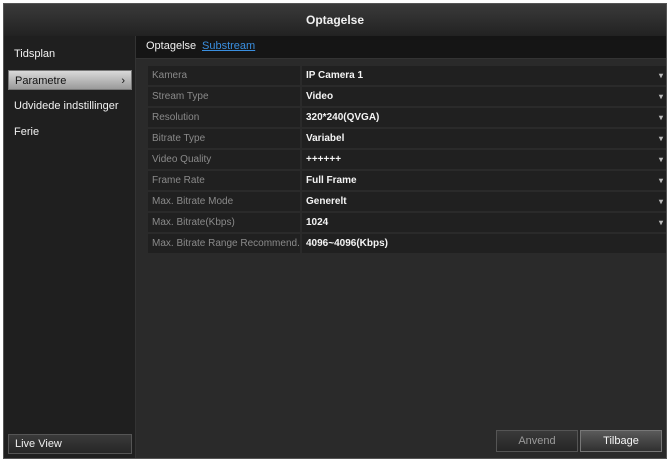 This screenshot has width=670, height=462. I want to click on field-value: Generelt, so click(326, 201).